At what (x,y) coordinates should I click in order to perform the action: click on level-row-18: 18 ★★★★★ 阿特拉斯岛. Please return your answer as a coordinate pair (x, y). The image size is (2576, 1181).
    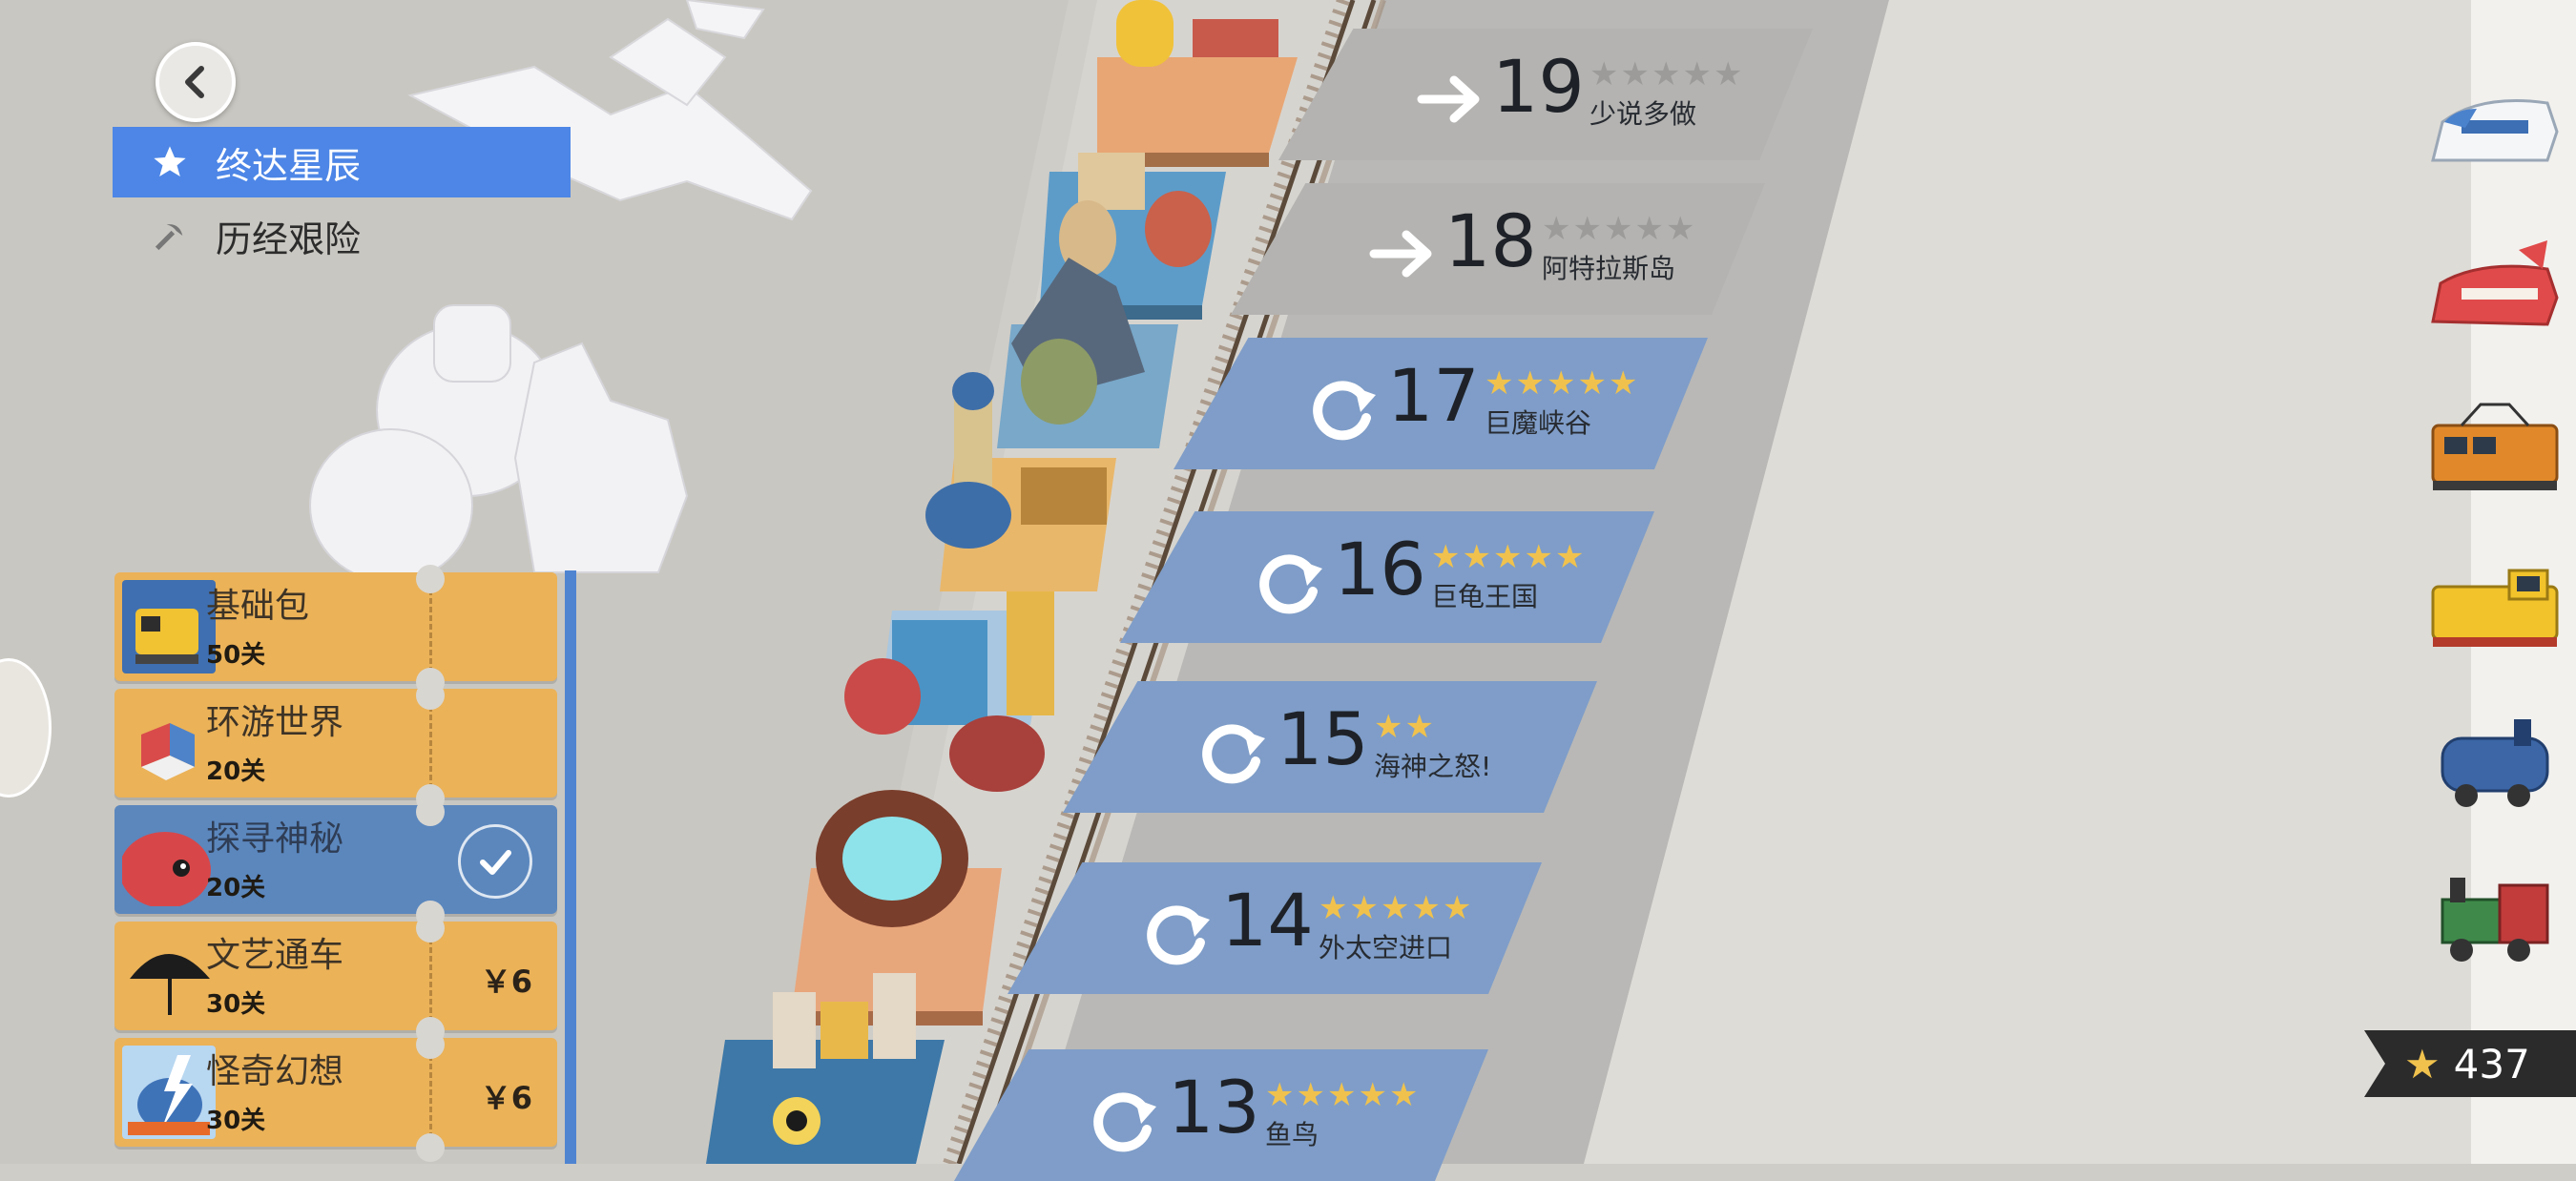
    Looking at the image, I should click on (1545, 253).